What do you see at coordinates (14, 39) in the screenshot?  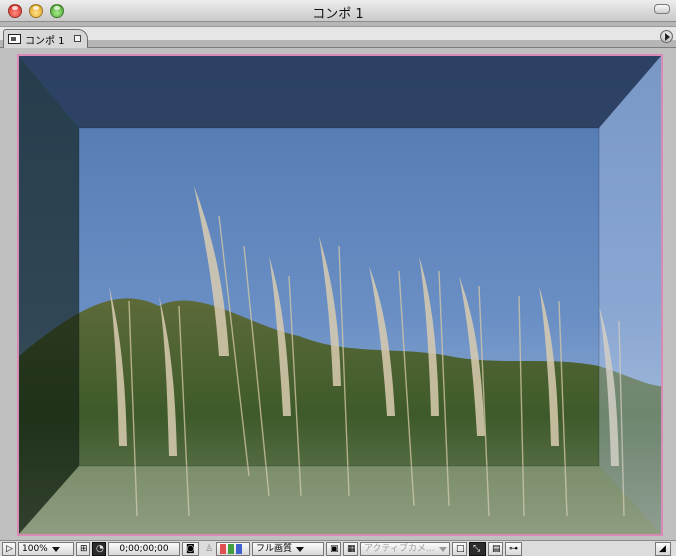 I see `composition-icon` at bounding box center [14, 39].